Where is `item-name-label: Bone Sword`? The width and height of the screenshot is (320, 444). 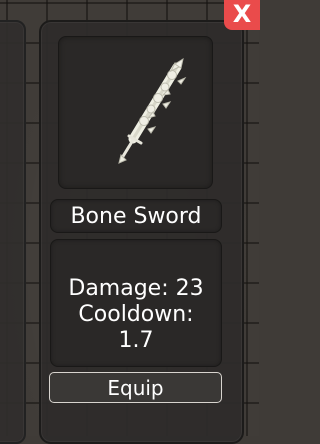 item-name-label: Bone Sword is located at coordinates (136, 216).